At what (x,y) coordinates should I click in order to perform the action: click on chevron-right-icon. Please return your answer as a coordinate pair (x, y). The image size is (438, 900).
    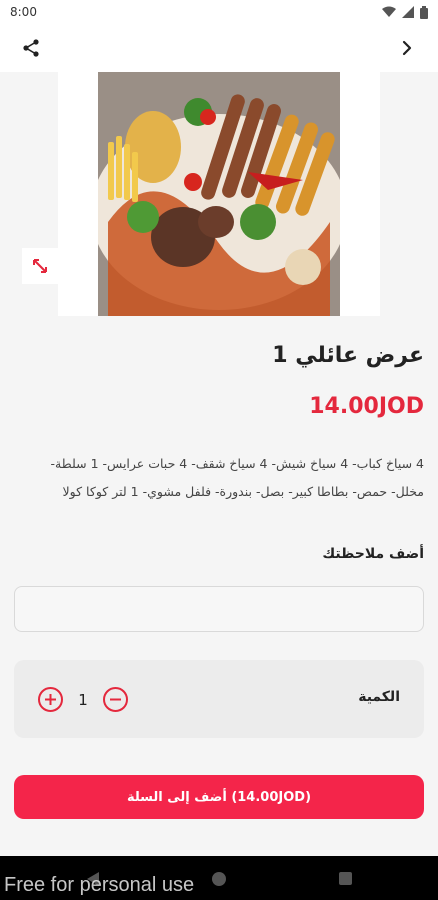
    Looking at the image, I should click on (407, 48).